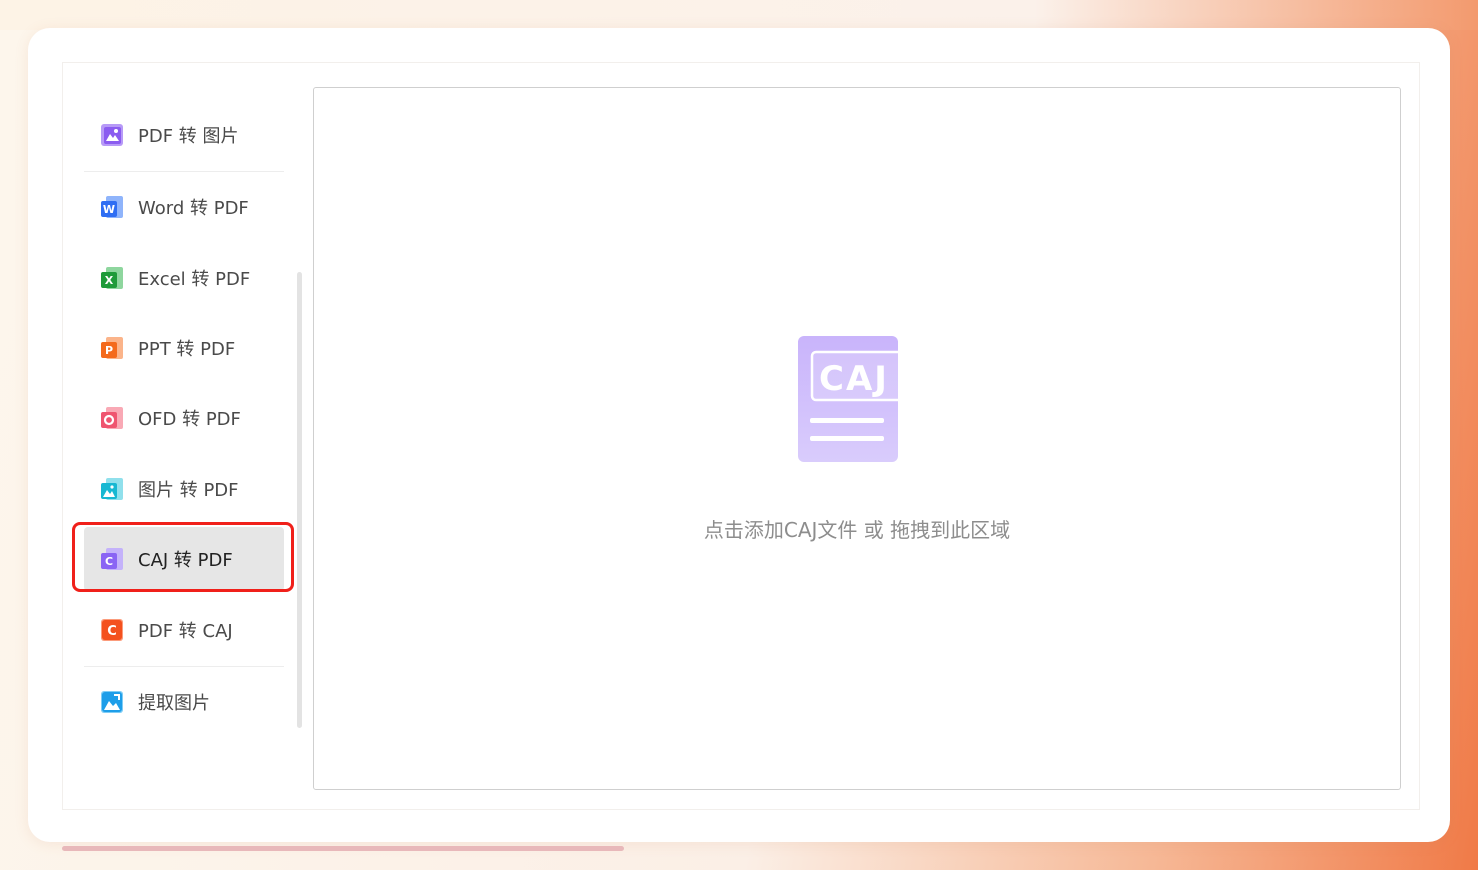  What do you see at coordinates (343, 848) in the screenshot?
I see `horizontal-scrollbar` at bounding box center [343, 848].